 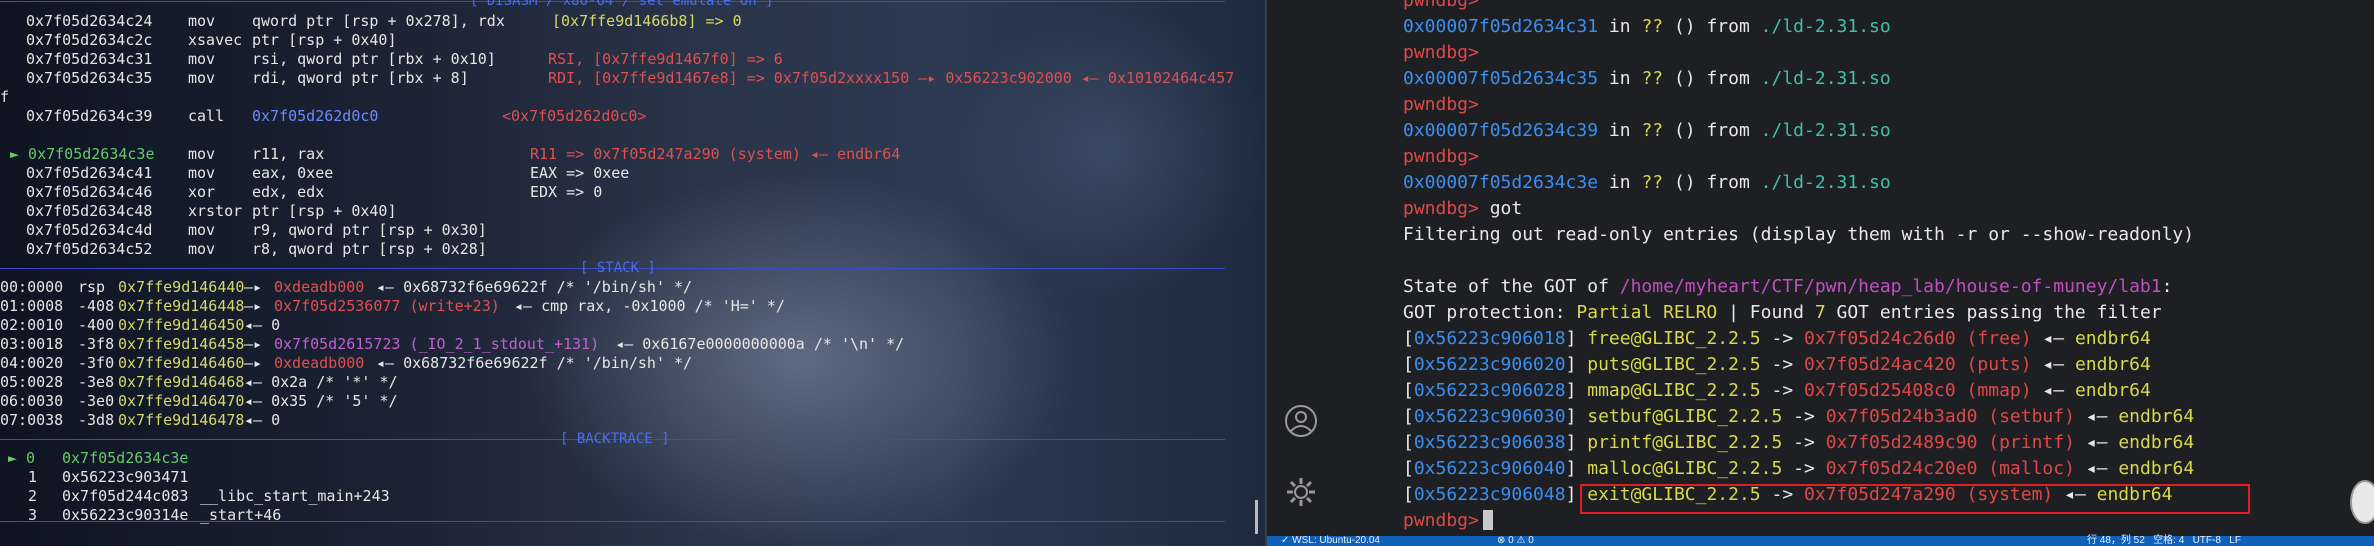 I want to click on stack-offset: -408, so click(x=96, y=306).